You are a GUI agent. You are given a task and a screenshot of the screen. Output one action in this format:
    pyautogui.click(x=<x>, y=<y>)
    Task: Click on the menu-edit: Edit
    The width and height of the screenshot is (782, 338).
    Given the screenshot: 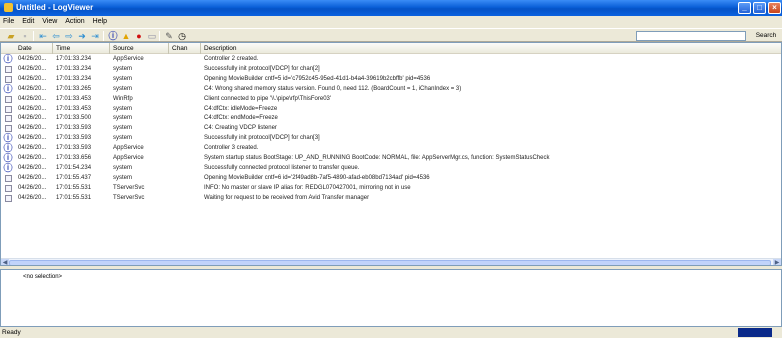 What is the action you would take?
    pyautogui.click(x=28, y=20)
    